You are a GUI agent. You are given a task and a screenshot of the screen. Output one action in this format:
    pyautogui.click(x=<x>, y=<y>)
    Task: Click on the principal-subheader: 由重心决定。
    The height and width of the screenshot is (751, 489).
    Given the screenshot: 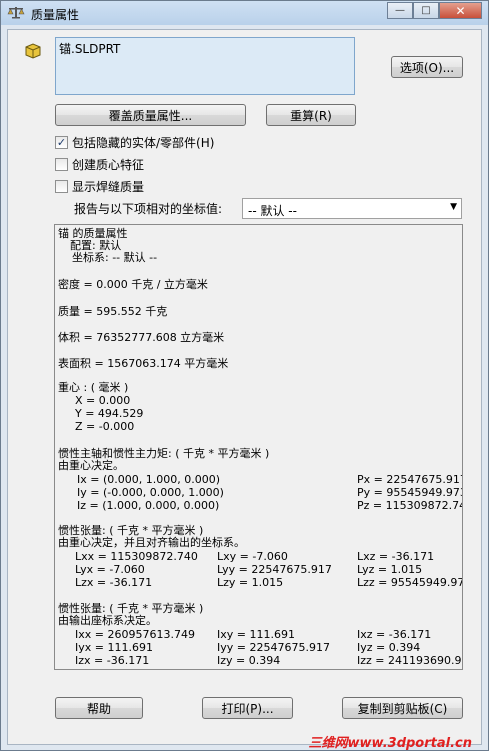 What is the action you would take?
    pyautogui.click(x=91, y=465)
    